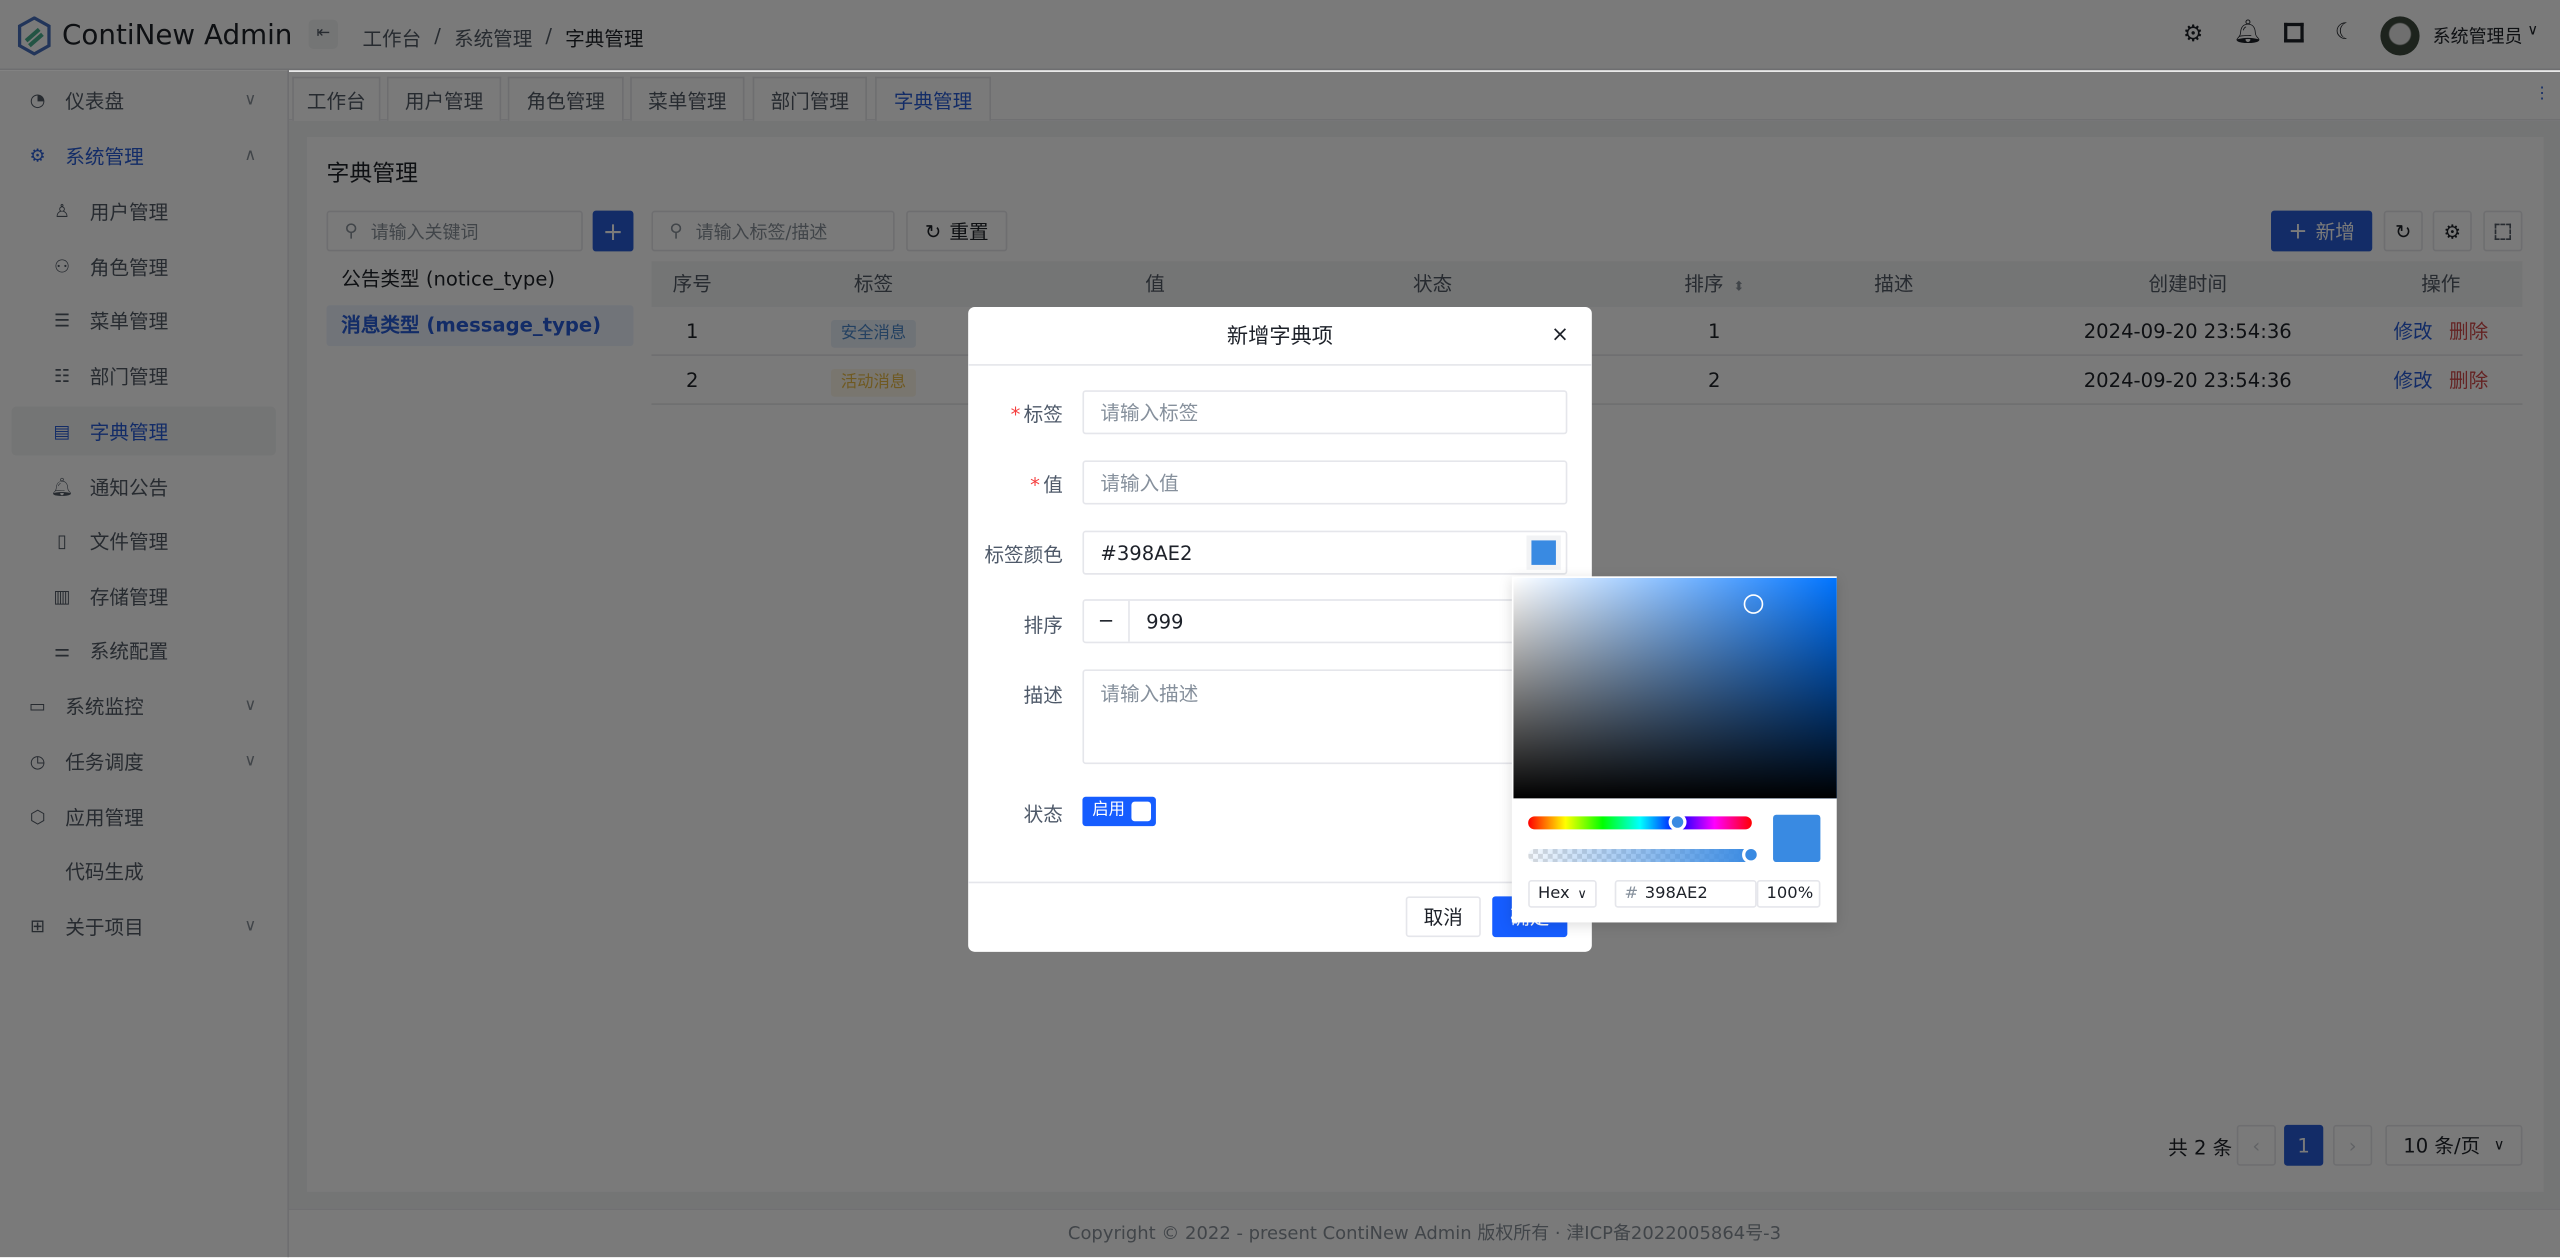 The image size is (2560, 1259). What do you see at coordinates (143, 99) in the screenshot?
I see `sidebar-item-0: ◔ 仪表盘 ∨` at bounding box center [143, 99].